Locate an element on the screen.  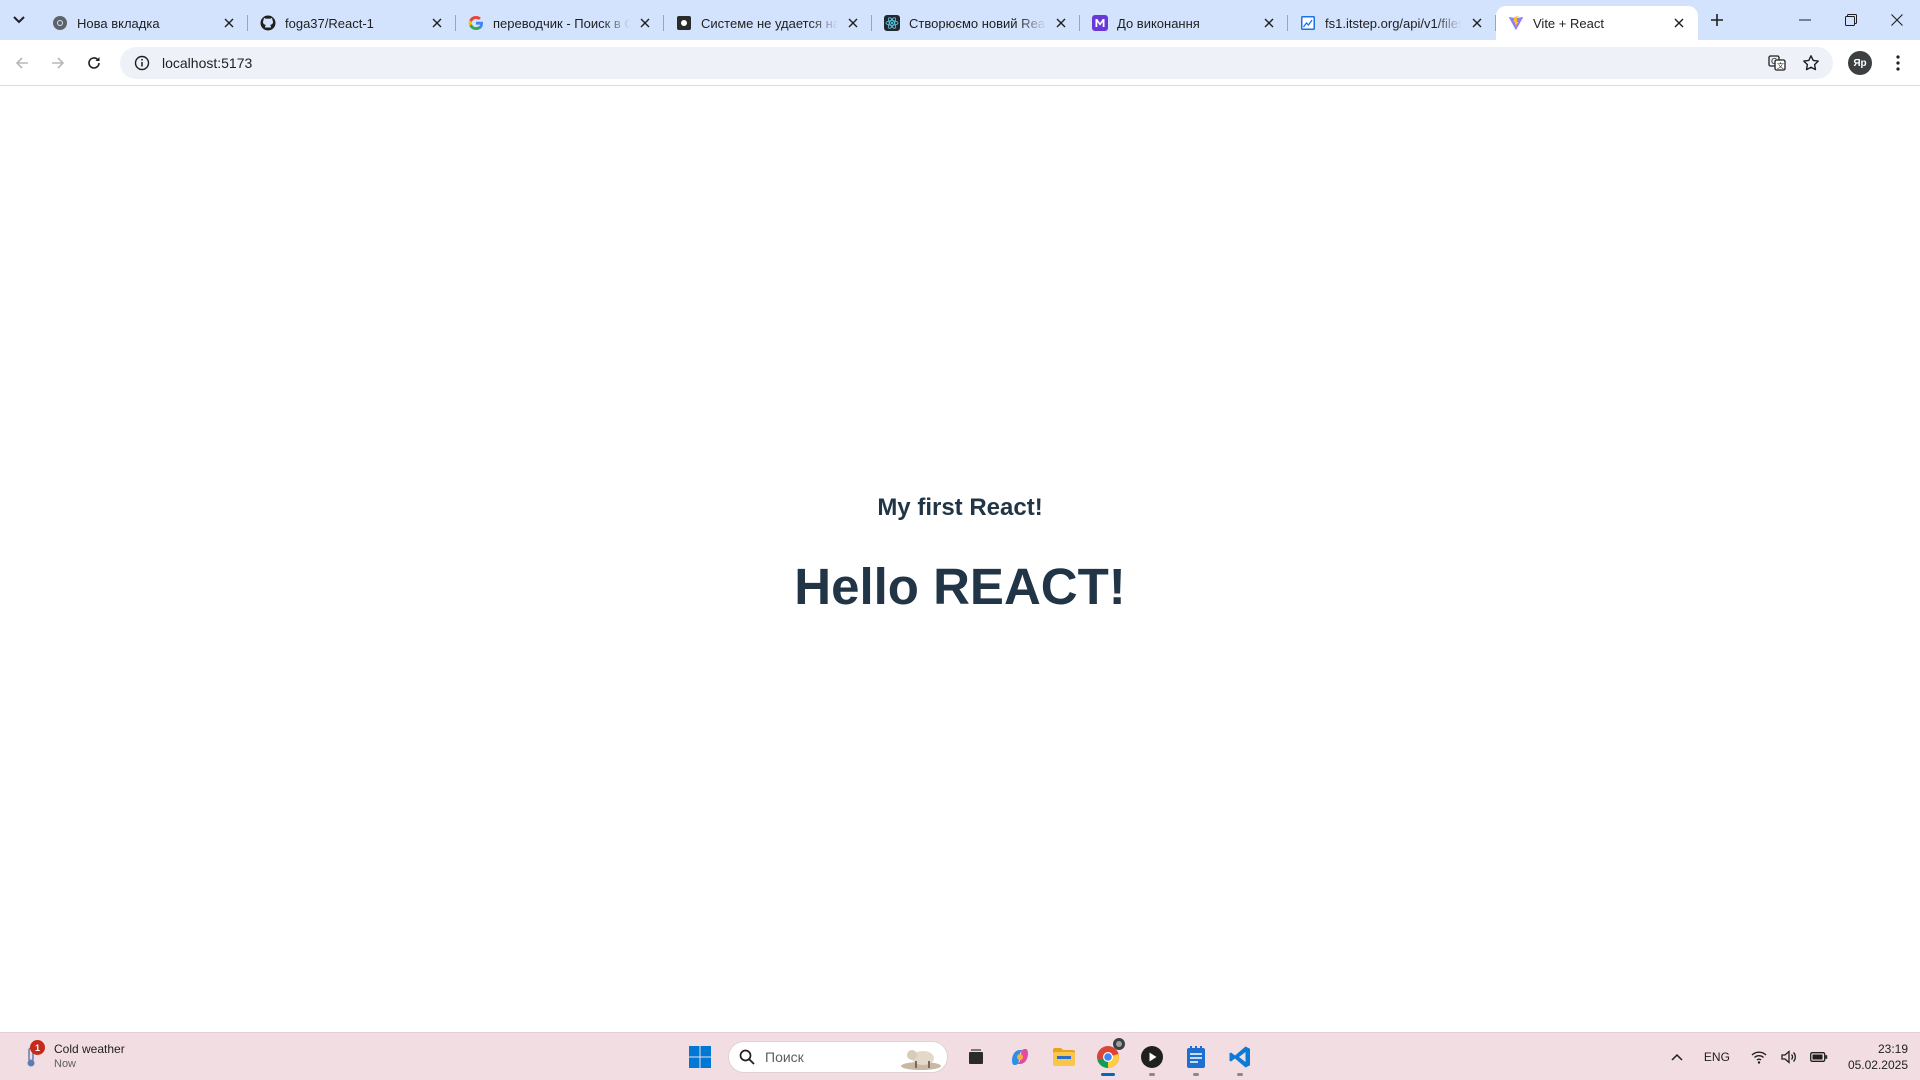
battery-icon is located at coordinates (1819, 1057).